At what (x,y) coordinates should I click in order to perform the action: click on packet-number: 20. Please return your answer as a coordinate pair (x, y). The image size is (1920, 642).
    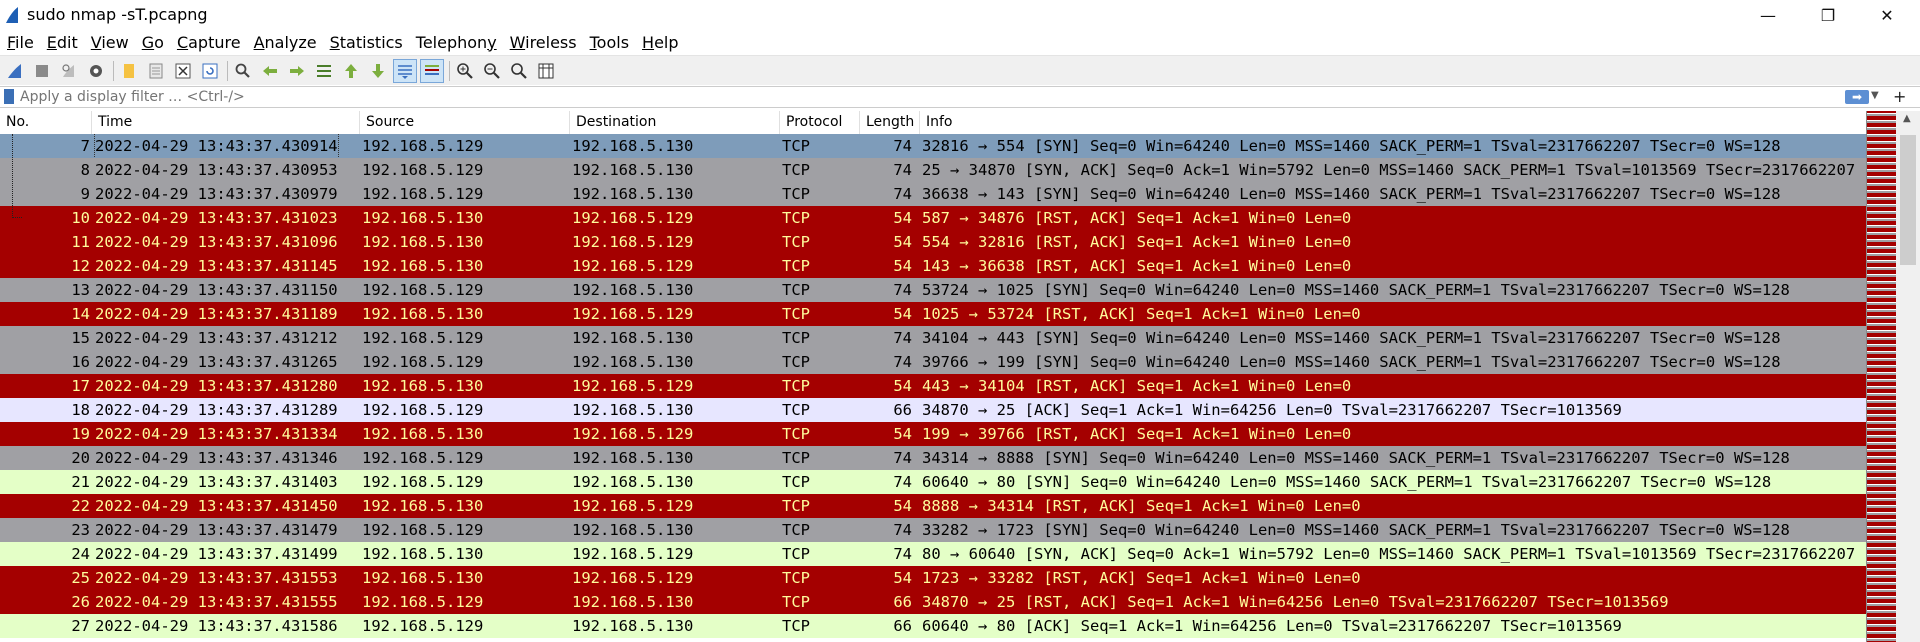
    Looking at the image, I should click on (80, 458).